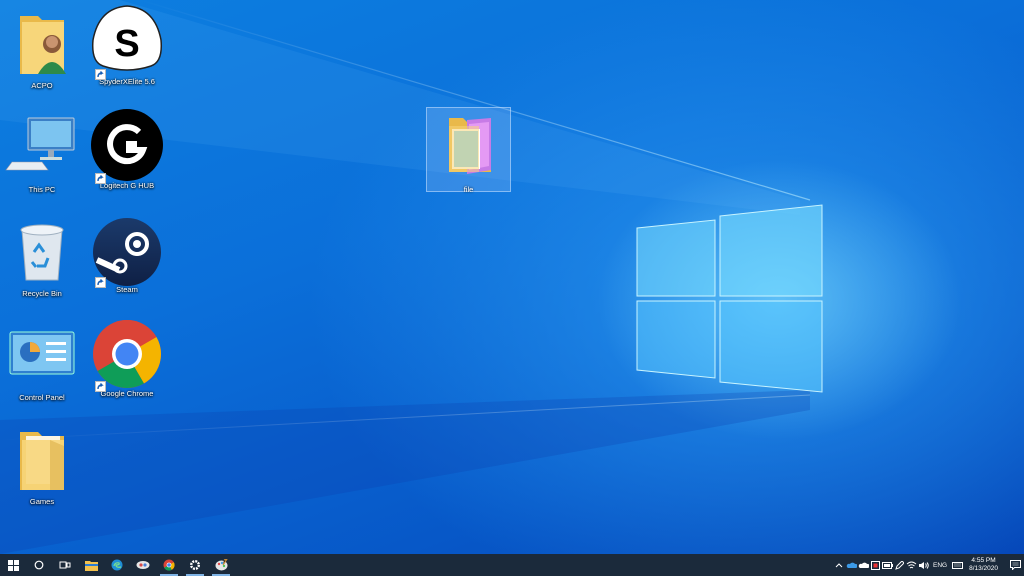 Image resolution: width=1024 pixels, height=576 pixels. I want to click on desktop-icon-this-pc: This PC, so click(42, 153).